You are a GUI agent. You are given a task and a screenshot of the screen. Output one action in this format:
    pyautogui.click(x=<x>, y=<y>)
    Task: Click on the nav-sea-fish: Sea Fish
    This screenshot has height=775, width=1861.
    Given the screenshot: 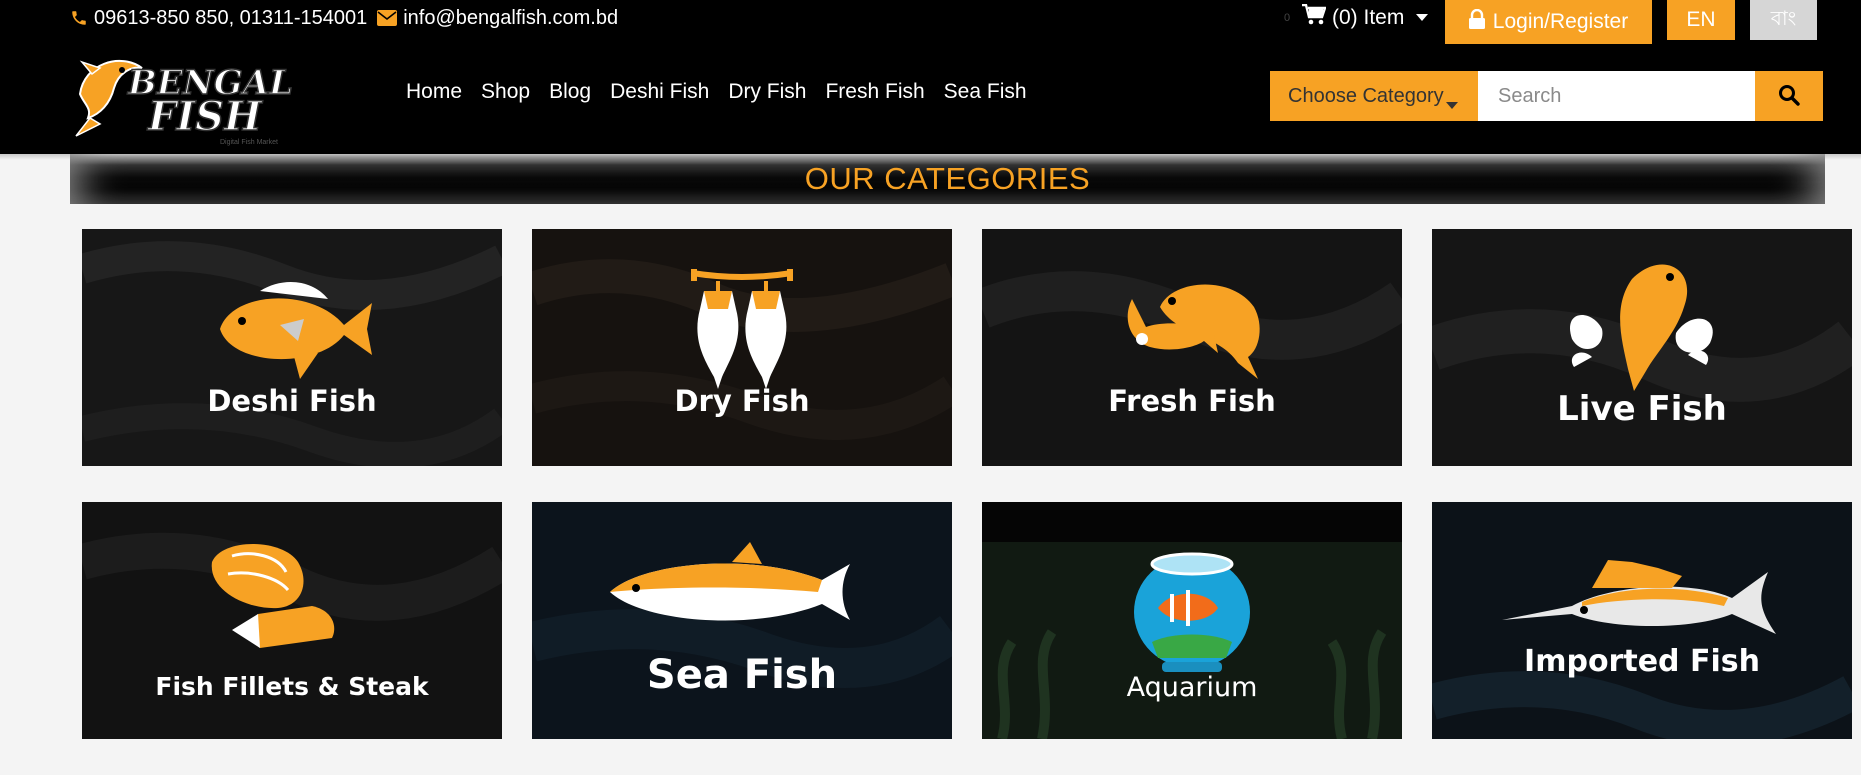 What is the action you would take?
    pyautogui.click(x=985, y=92)
    